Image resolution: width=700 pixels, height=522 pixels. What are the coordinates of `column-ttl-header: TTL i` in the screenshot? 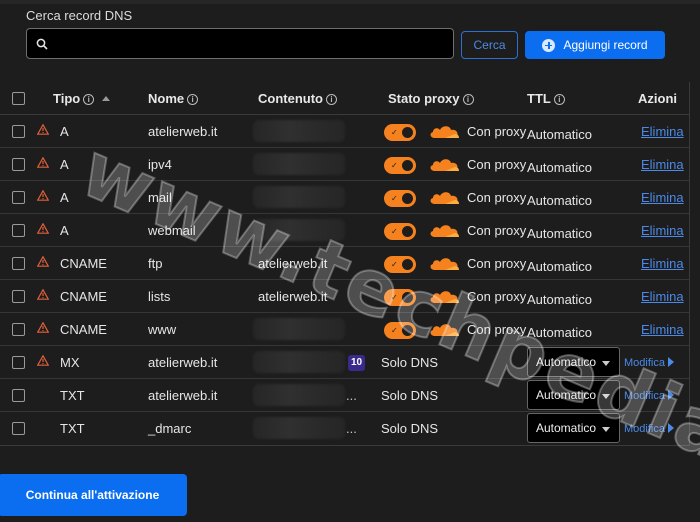 It's located at (546, 98).